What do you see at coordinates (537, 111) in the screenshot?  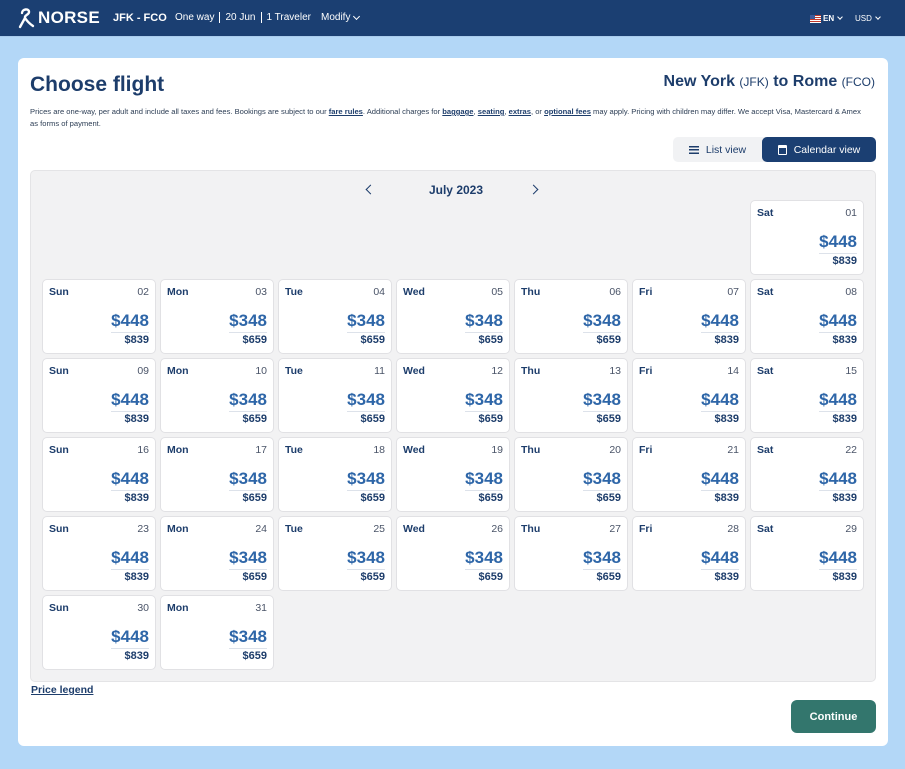 I see `disclaimer-text: , or` at bounding box center [537, 111].